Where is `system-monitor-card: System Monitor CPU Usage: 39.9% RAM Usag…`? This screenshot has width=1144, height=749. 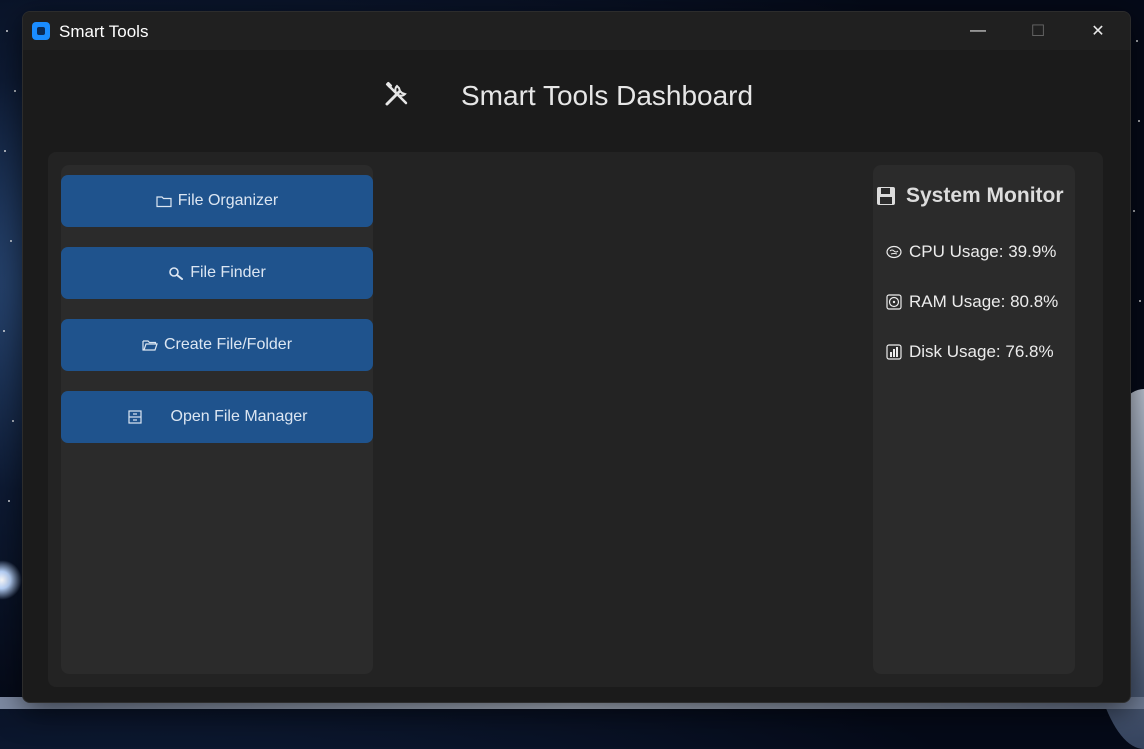 system-monitor-card: System Monitor CPU Usage: 39.9% RAM Usag… is located at coordinates (974, 419).